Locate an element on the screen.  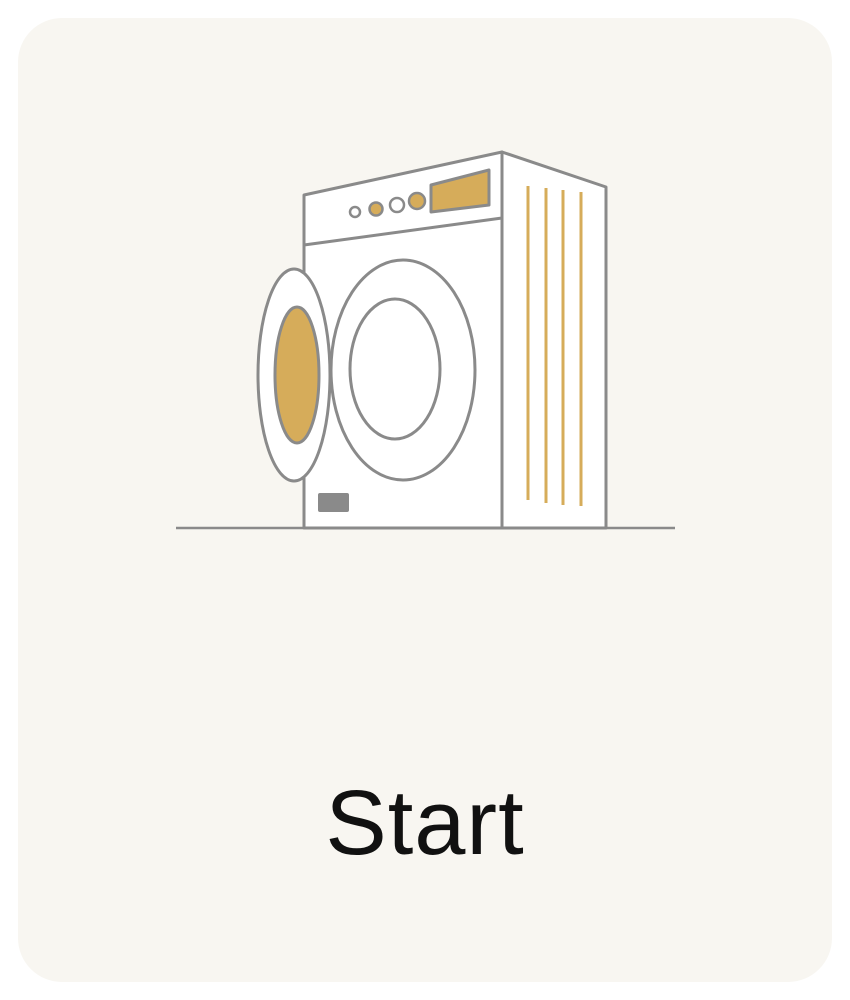
door-glass is located at coordinates (297, 375).